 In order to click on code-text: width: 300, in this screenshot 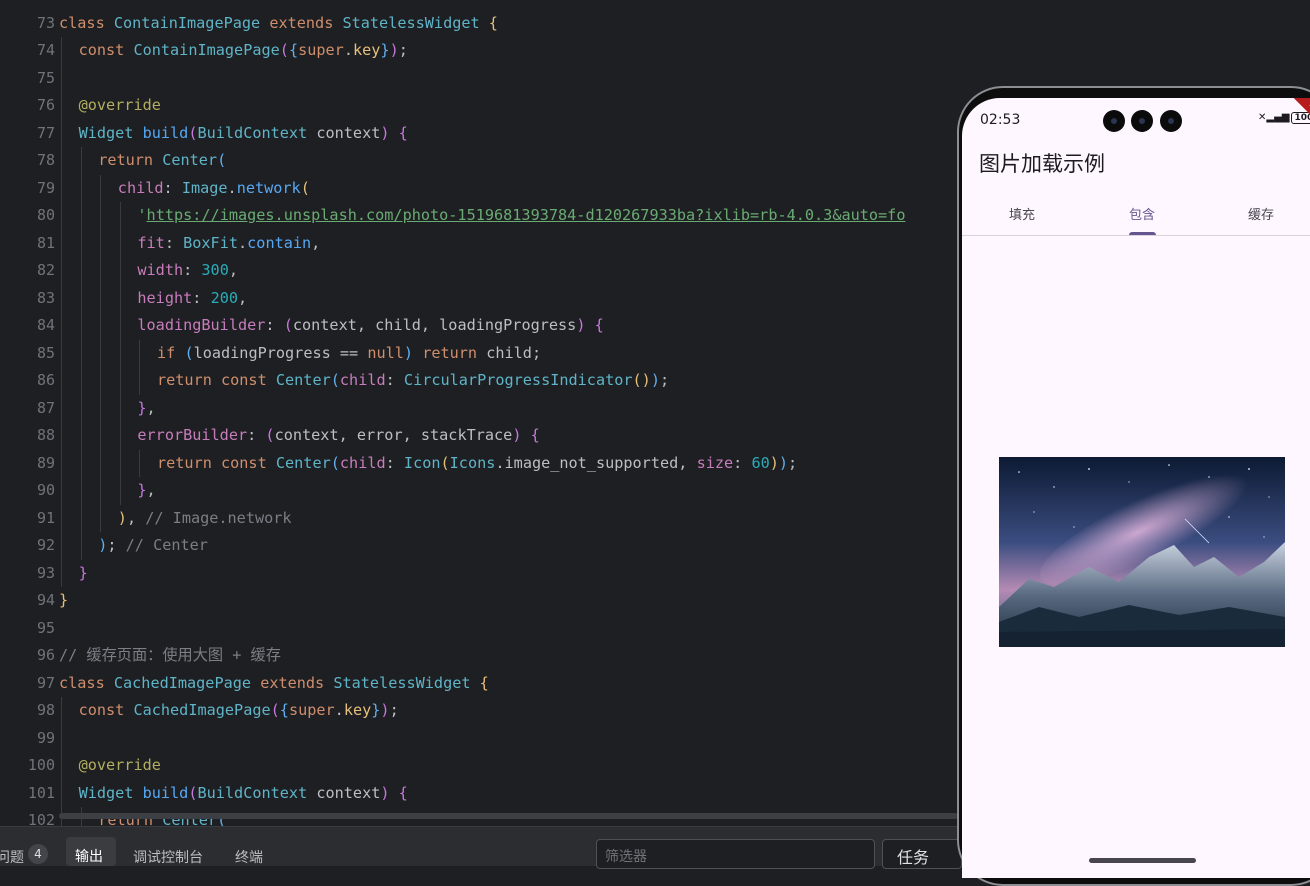, I will do `click(187, 271)`.